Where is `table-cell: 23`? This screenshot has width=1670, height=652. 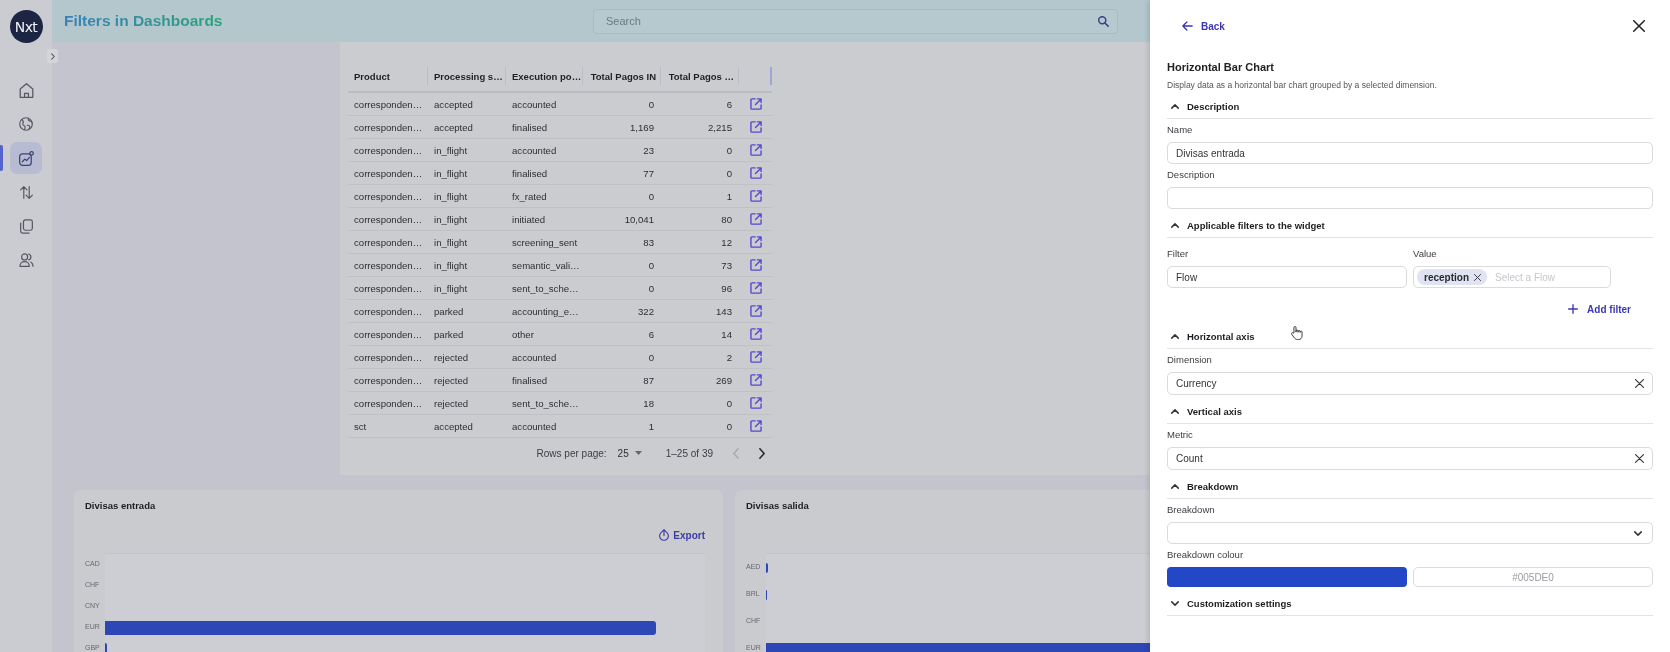
table-cell: 23 is located at coordinates (622, 150).